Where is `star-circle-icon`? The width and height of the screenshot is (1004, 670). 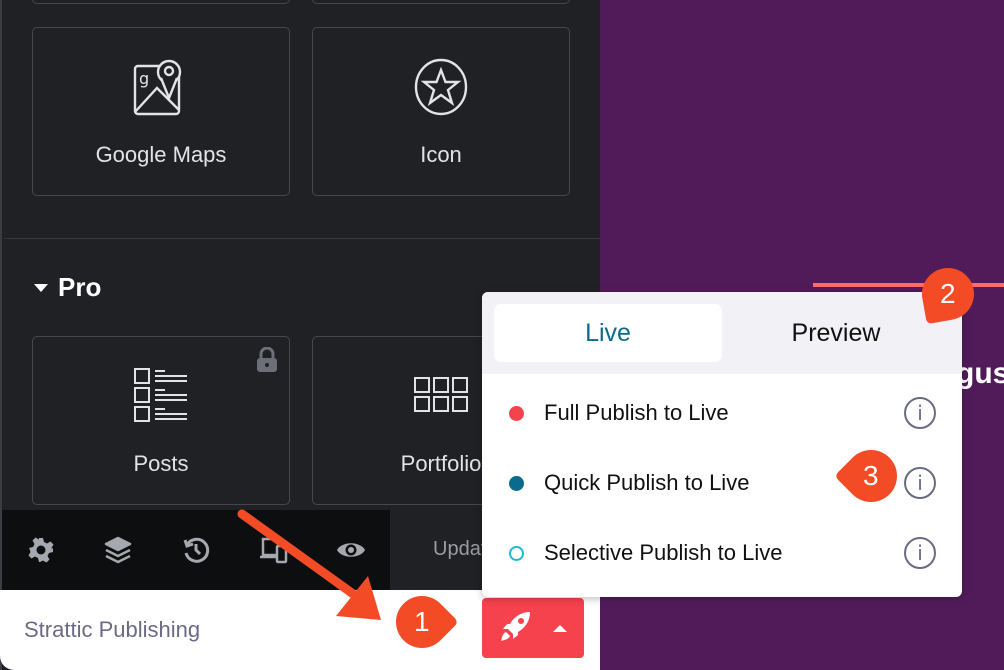 star-circle-icon is located at coordinates (441, 89).